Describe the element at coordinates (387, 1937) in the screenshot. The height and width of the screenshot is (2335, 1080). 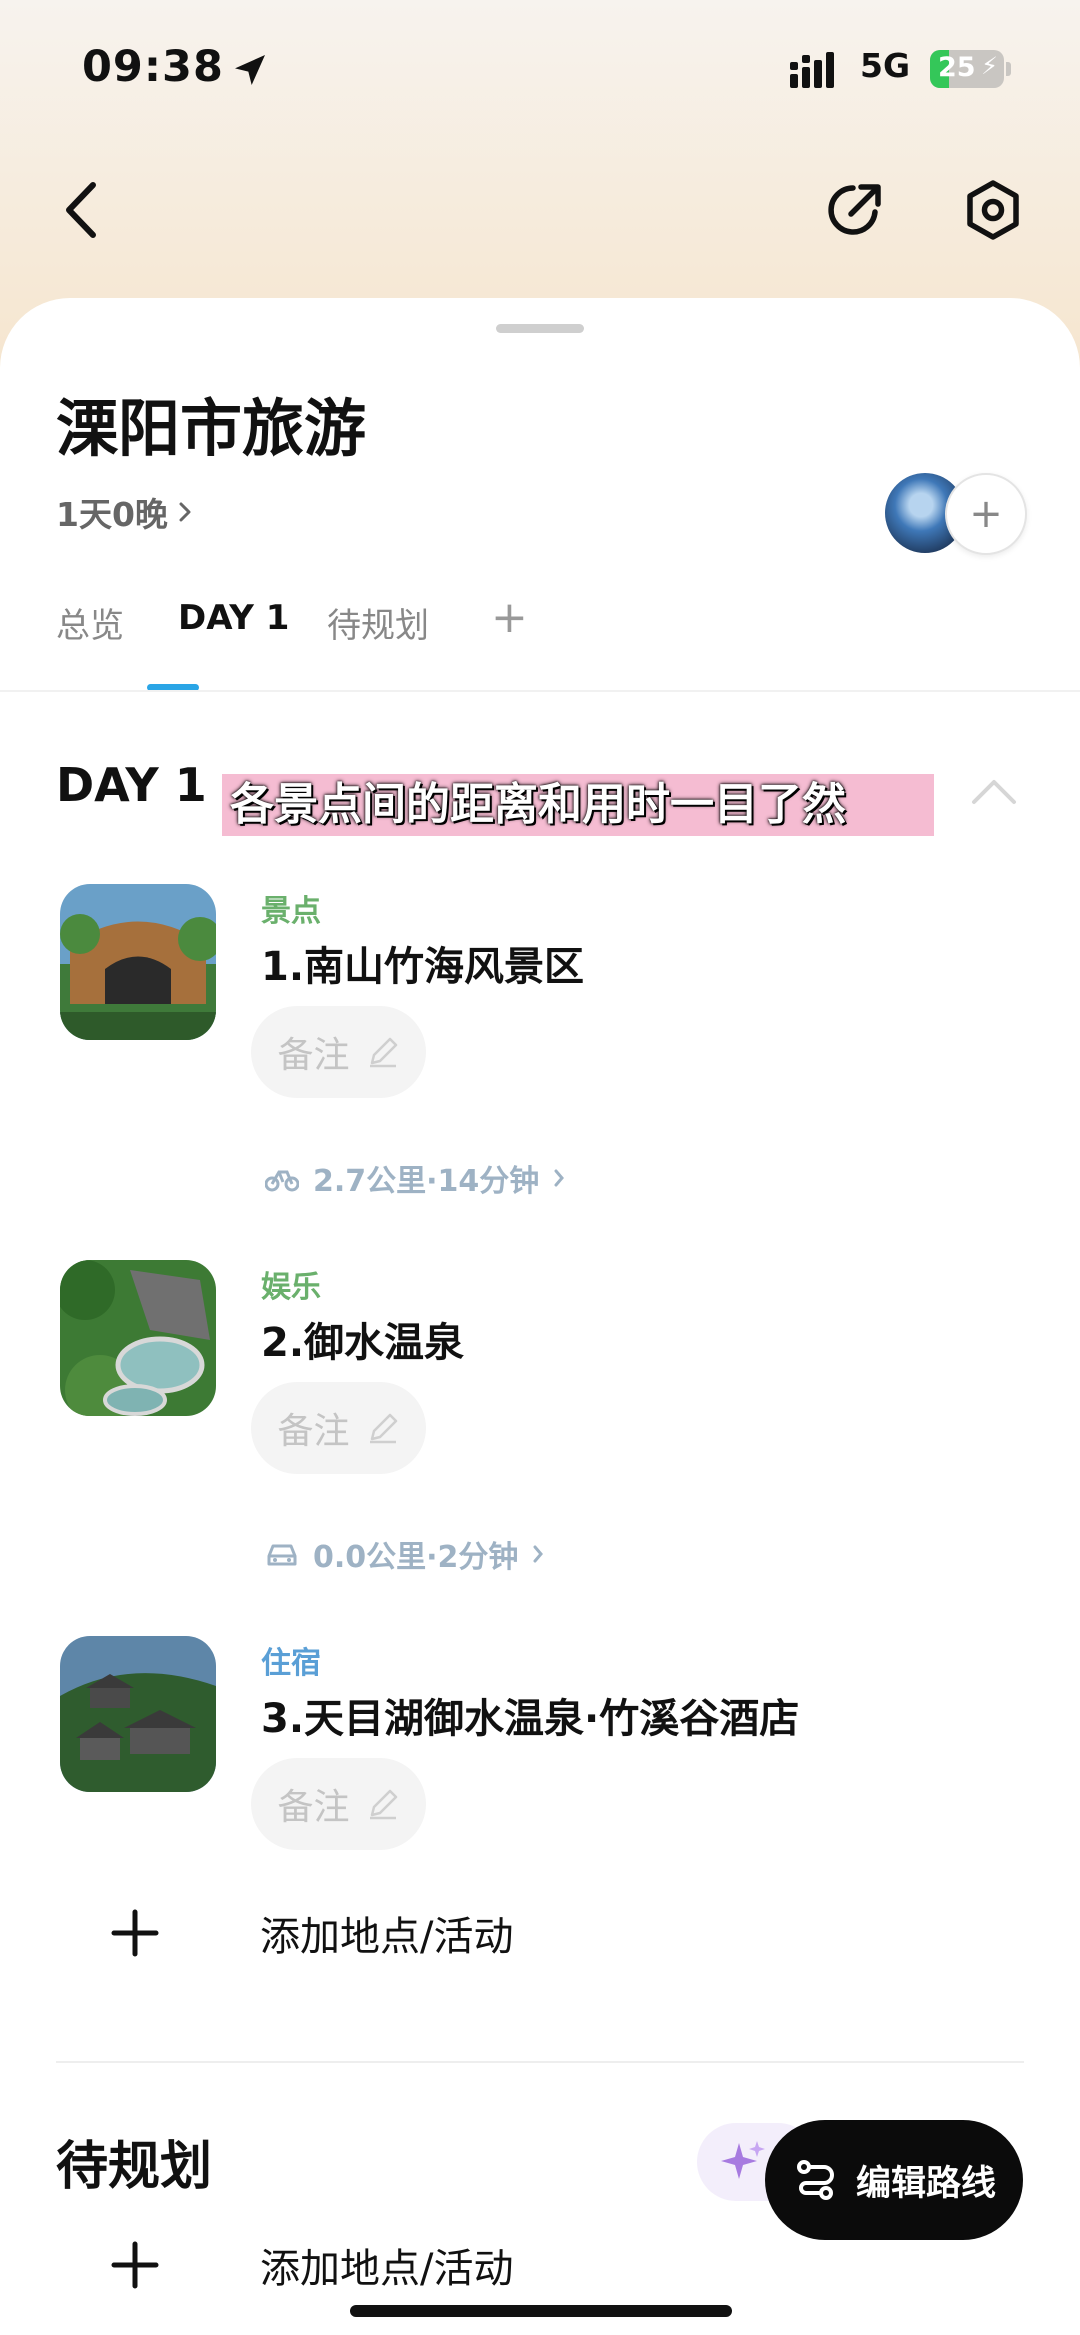
I see `add-activity-label: 添加地点/活动` at that location.